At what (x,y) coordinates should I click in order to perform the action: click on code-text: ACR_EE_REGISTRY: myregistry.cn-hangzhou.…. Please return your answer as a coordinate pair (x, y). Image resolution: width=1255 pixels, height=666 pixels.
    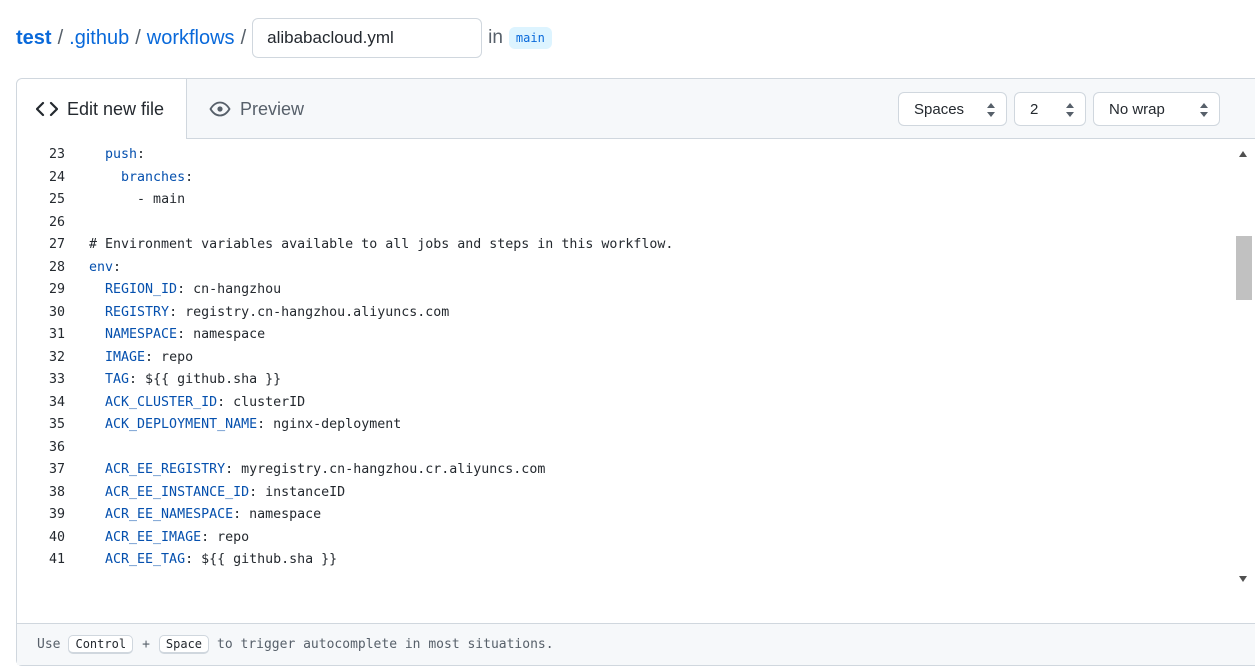
    Looking at the image, I should click on (317, 470).